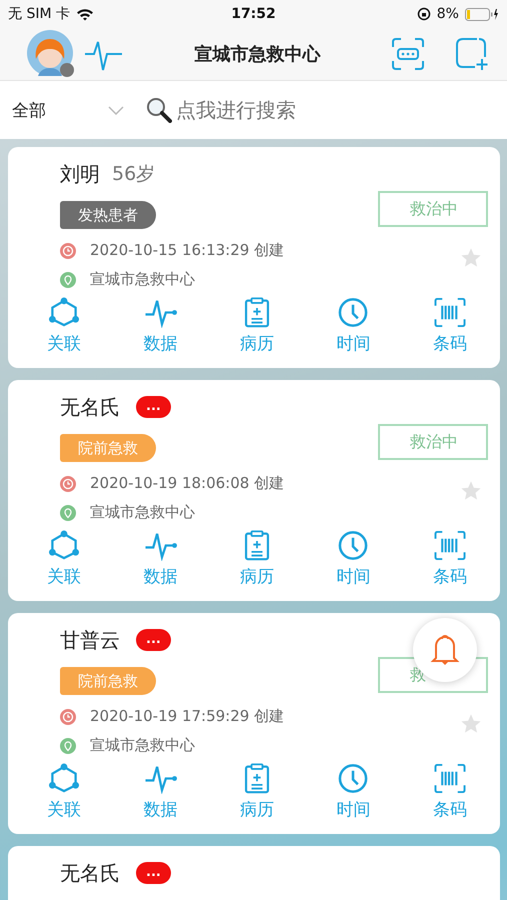 This screenshot has width=507, height=900. Describe the element at coordinates (423, 14) in the screenshot. I see `rotation-lock-icon` at that location.